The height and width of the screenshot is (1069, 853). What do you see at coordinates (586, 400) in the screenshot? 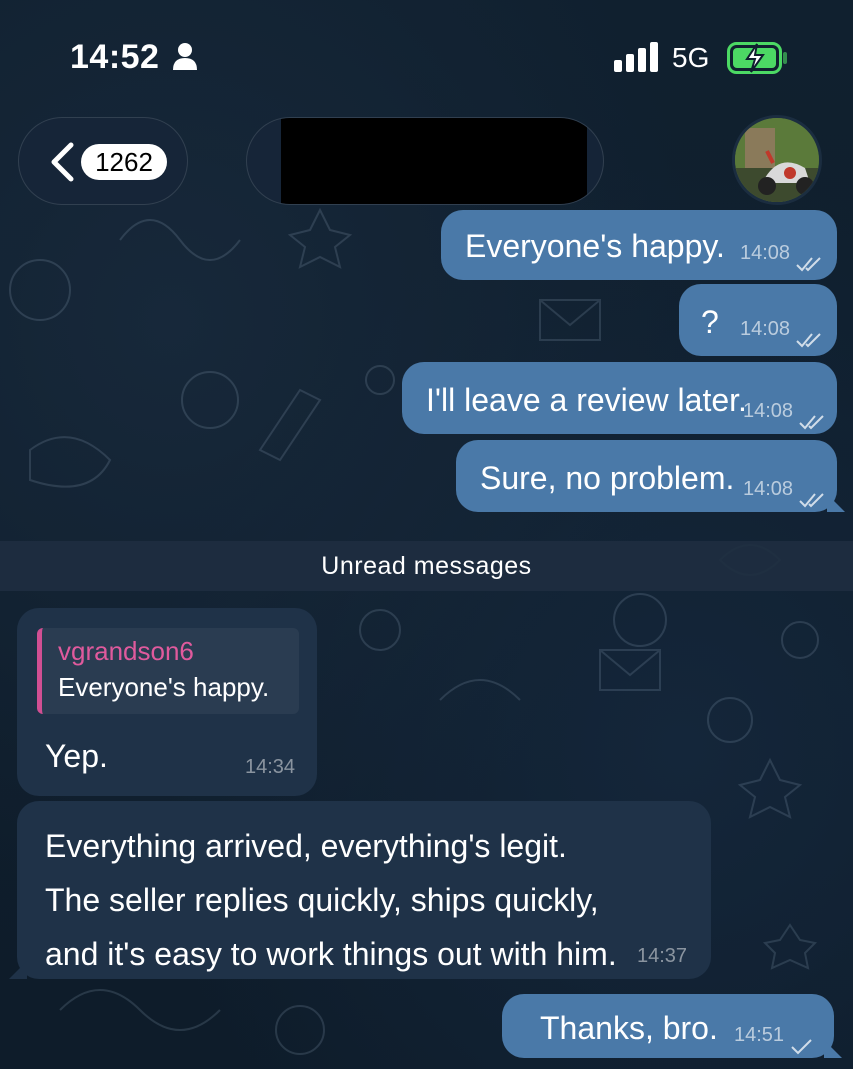
I see `message-text: I'll leave a review later.` at bounding box center [586, 400].